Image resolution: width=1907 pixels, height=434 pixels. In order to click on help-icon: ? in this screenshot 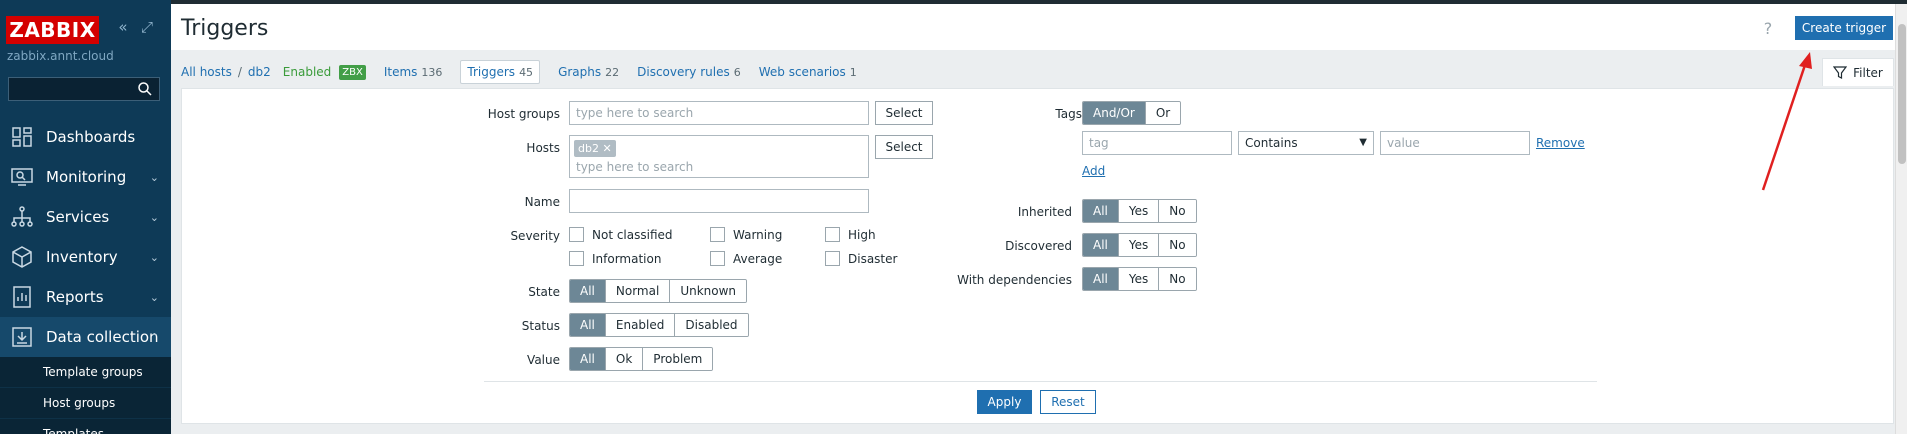, I will do `click(1768, 29)`.